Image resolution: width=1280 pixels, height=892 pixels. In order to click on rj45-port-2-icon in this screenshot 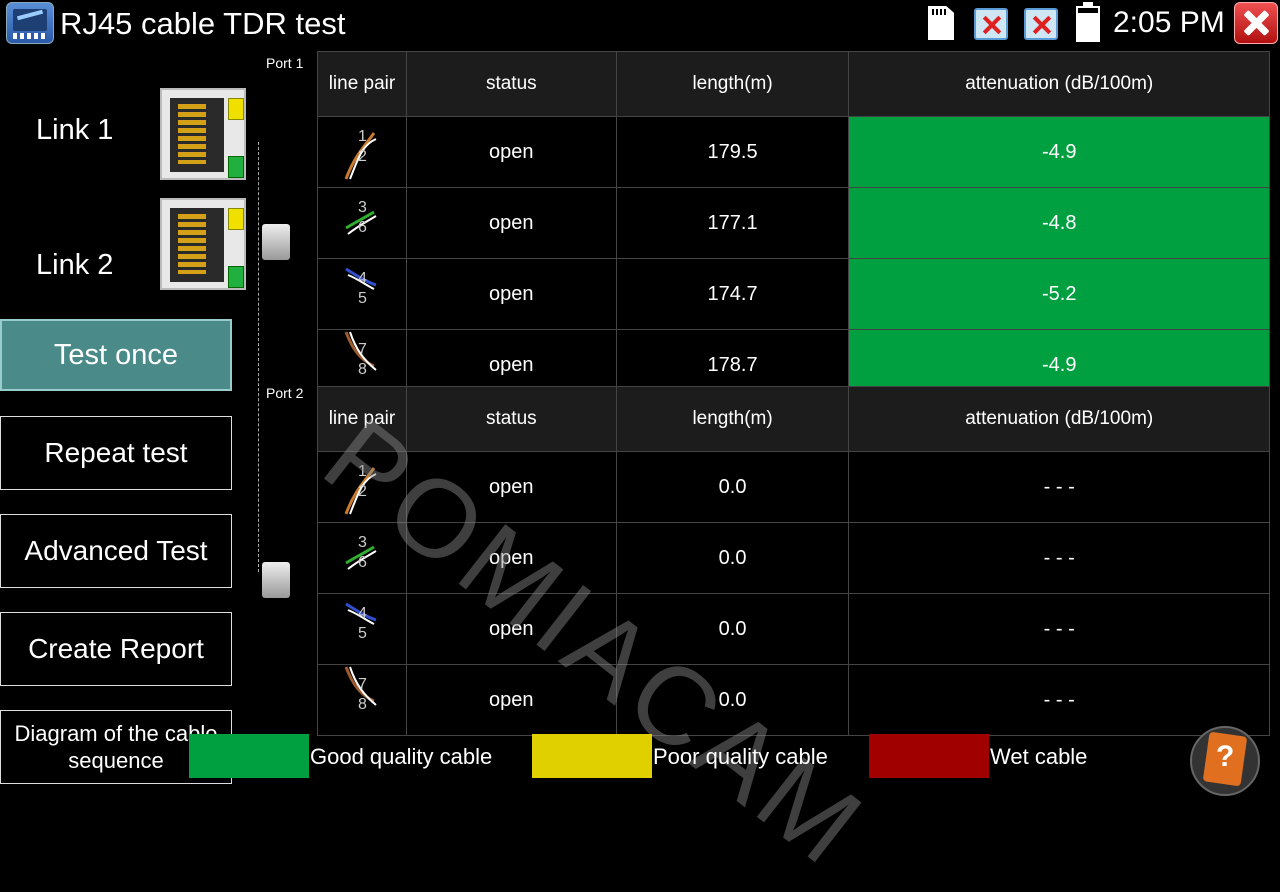, I will do `click(203, 244)`.